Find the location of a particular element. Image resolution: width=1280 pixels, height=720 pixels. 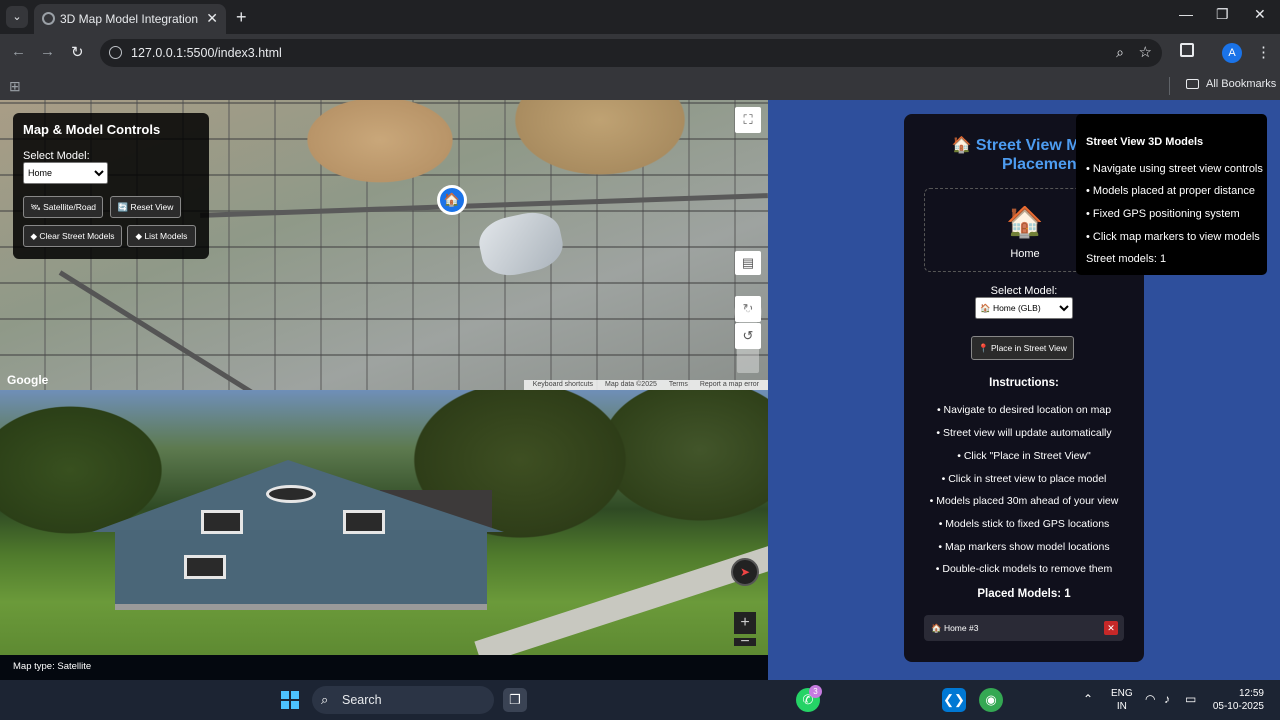

wifi-icon: ◠ is located at coordinates (1150, 699).